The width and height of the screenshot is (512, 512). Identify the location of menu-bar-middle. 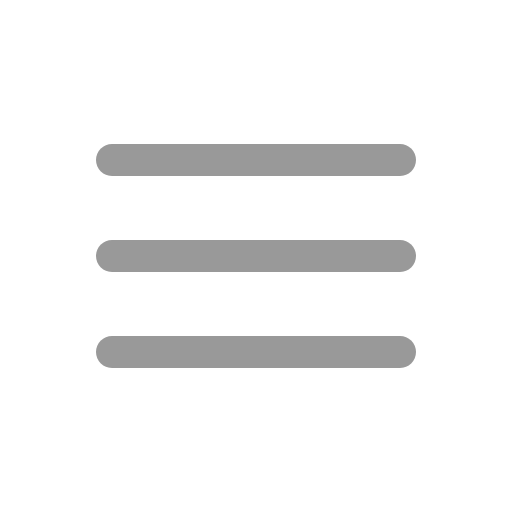
(256, 256).